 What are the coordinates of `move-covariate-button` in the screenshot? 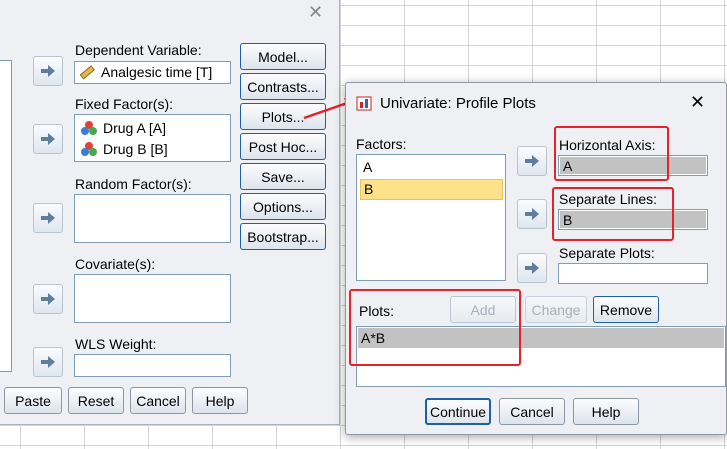 It's located at (48, 299).